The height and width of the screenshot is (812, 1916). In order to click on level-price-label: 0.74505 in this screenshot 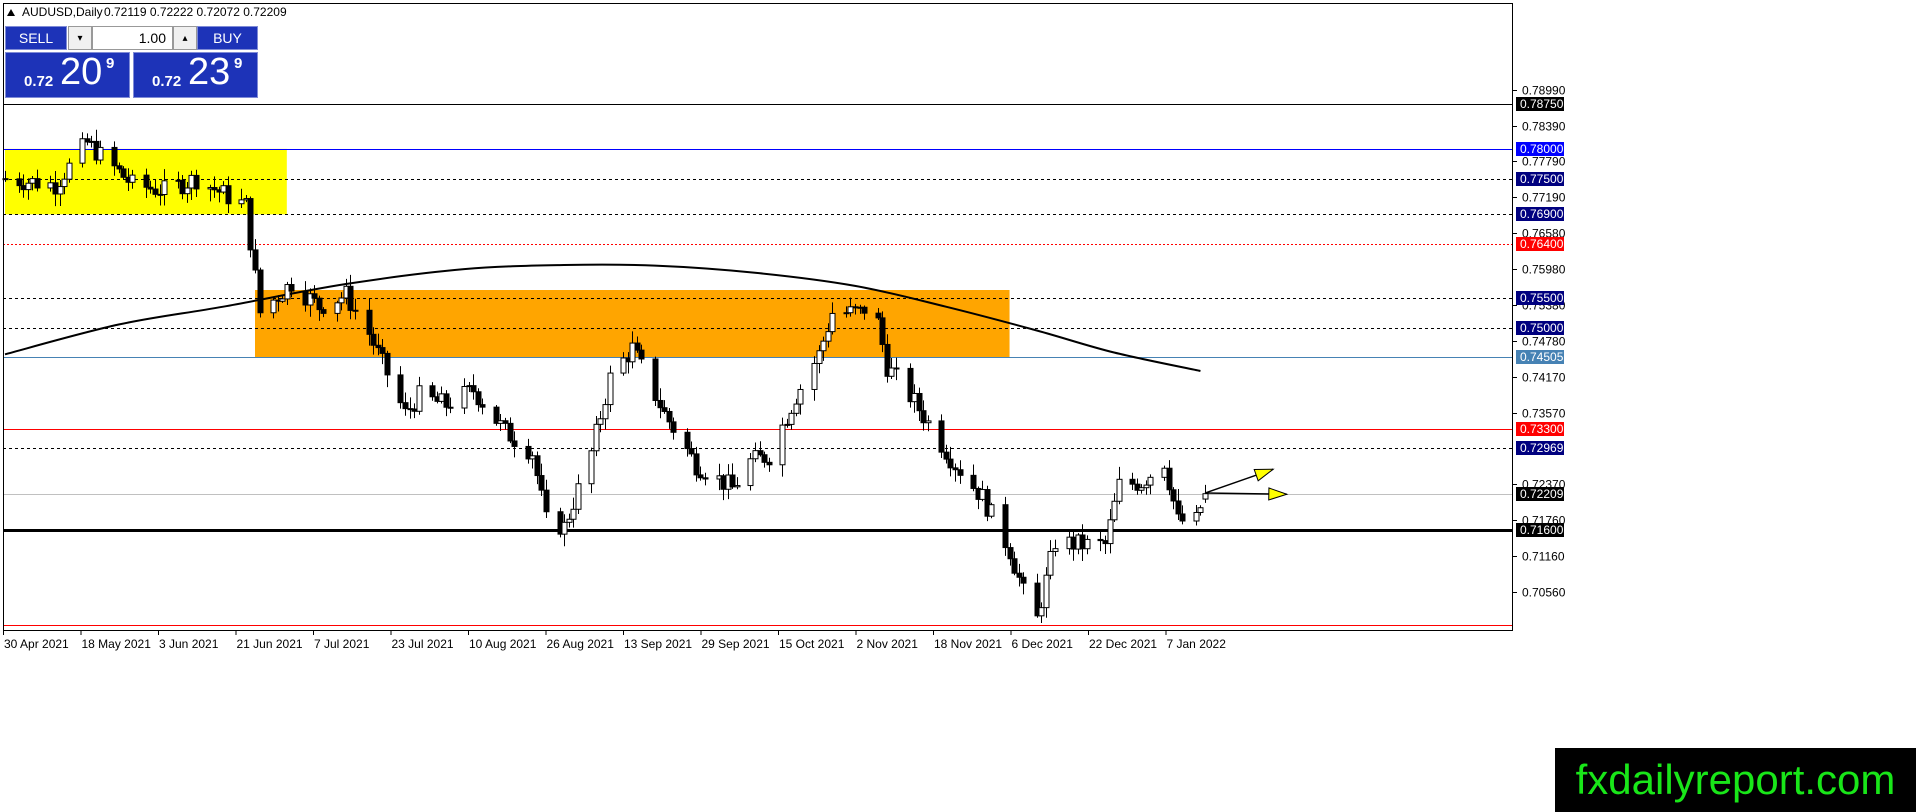, I will do `click(1542, 357)`.